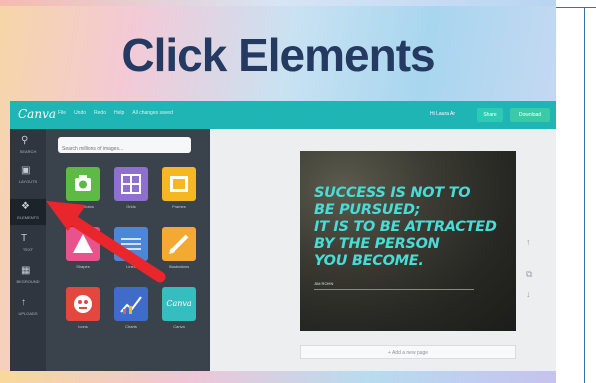  What do you see at coordinates (405, 227) in the screenshot?
I see `quote-line: IT IS TO BE ATTRACTED` at bounding box center [405, 227].